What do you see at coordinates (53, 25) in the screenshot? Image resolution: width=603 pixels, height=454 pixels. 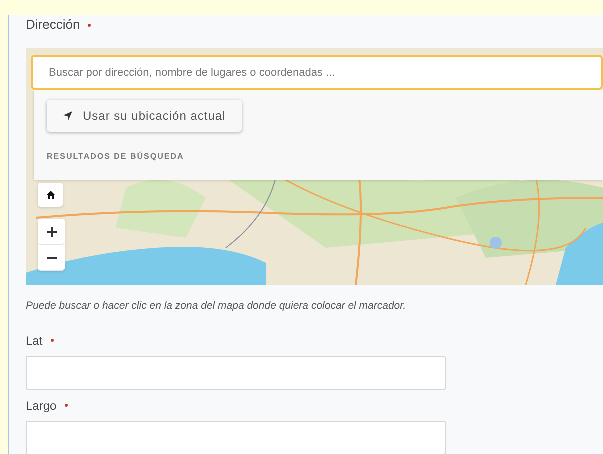 I see `field-label: Dirección` at bounding box center [53, 25].